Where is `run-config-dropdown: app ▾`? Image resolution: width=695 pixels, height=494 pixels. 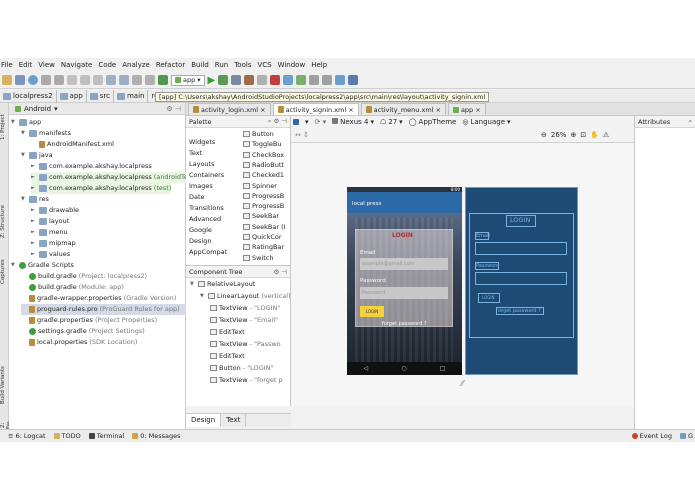
run-config-dropdown: app ▾ is located at coordinates (188, 80).